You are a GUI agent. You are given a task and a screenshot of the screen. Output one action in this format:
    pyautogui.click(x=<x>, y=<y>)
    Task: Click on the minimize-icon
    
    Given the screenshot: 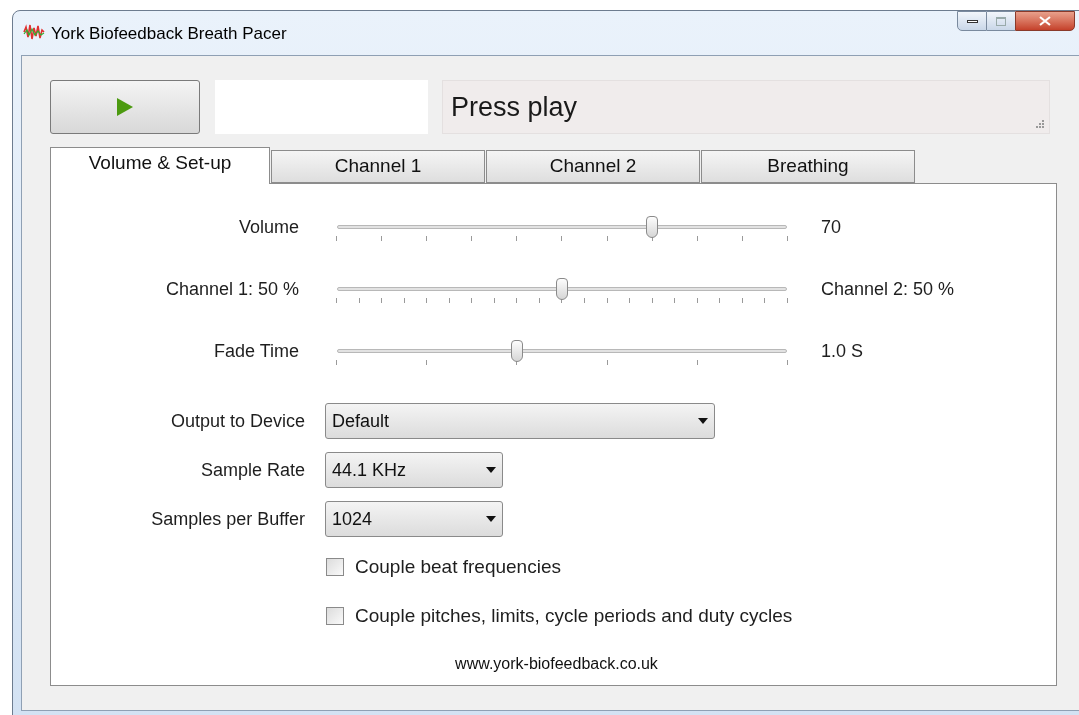 What is the action you would take?
    pyautogui.click(x=972, y=21)
    